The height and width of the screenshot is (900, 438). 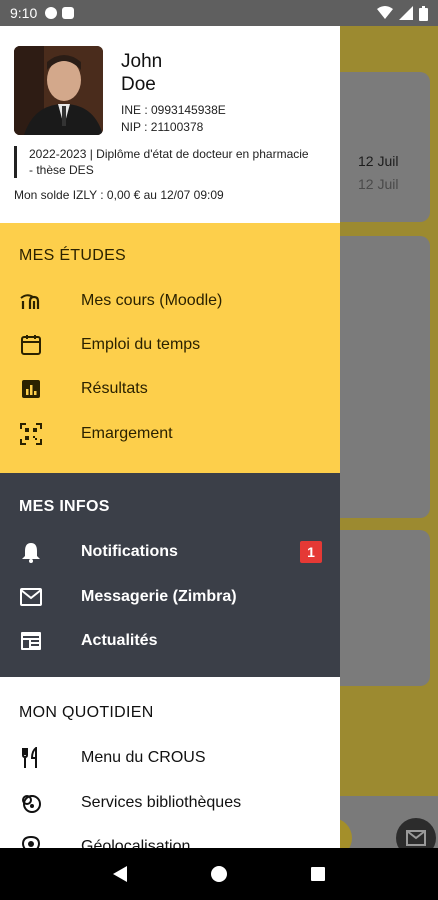 What do you see at coordinates (129, 551) in the screenshot?
I see `menu-item-label: Notifications` at bounding box center [129, 551].